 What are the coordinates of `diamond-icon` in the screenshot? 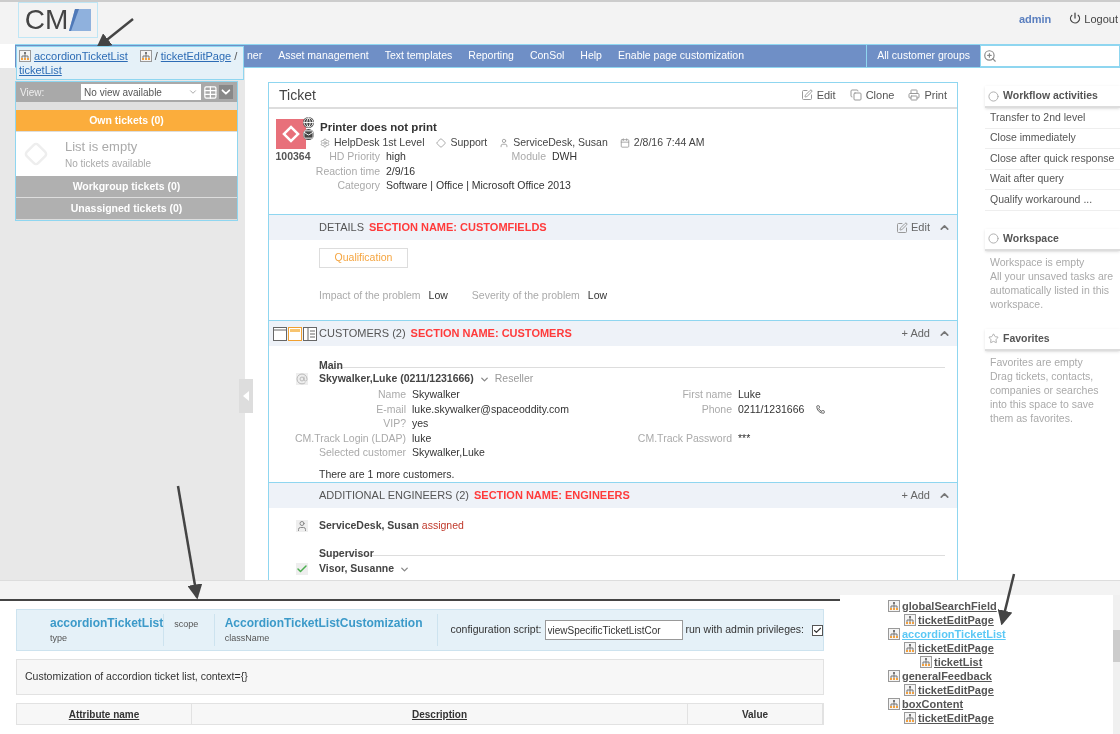 It's located at (441, 142).